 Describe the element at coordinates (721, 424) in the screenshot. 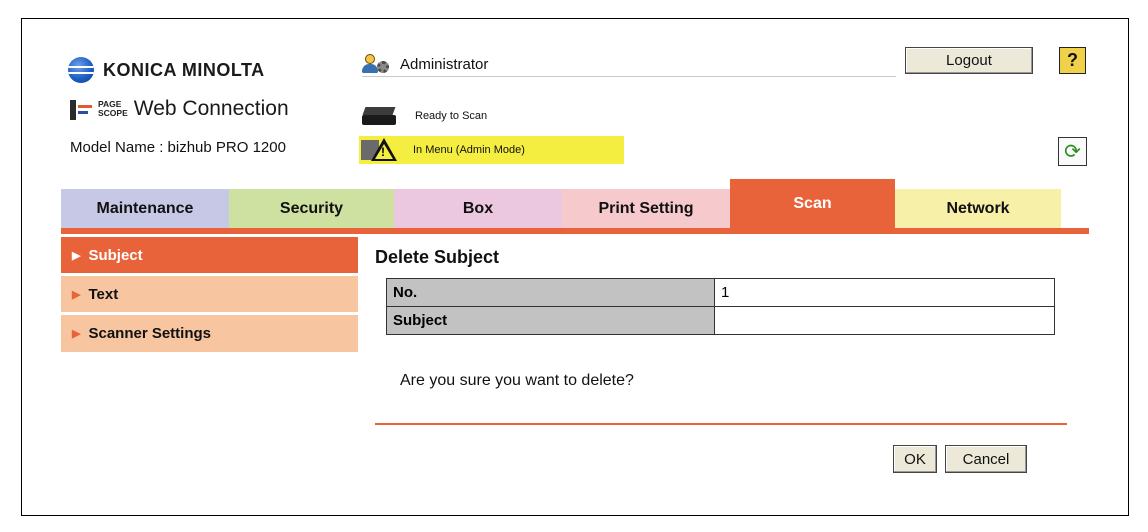

I see `content-divider` at that location.